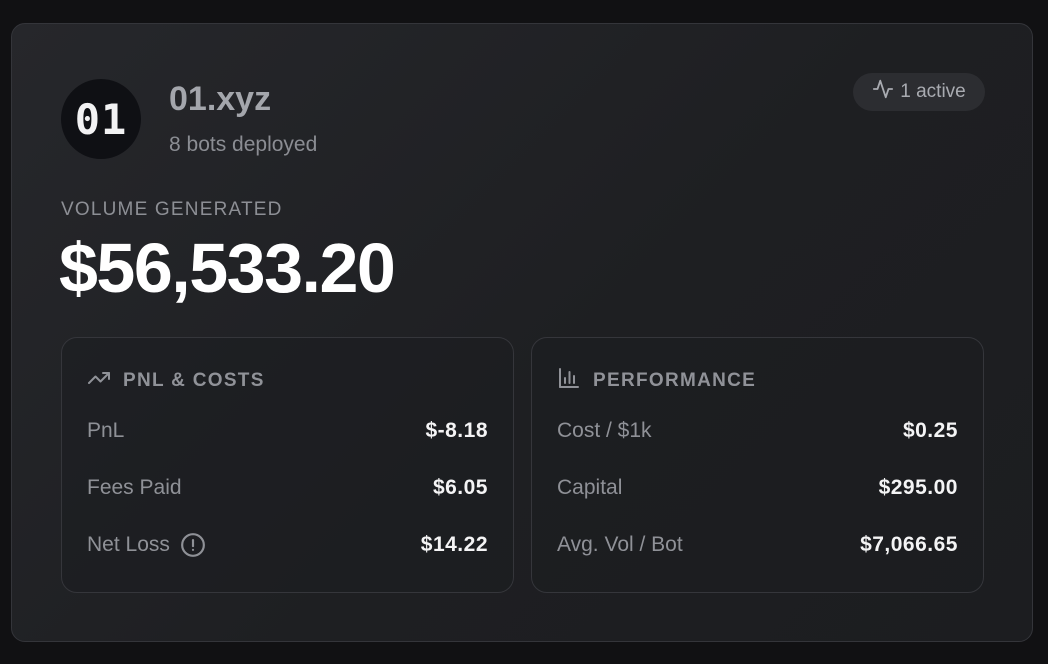 This screenshot has height=664, width=1048. Describe the element at coordinates (243, 144) in the screenshot. I see `card-subtitle: 8 bots deployed` at that location.